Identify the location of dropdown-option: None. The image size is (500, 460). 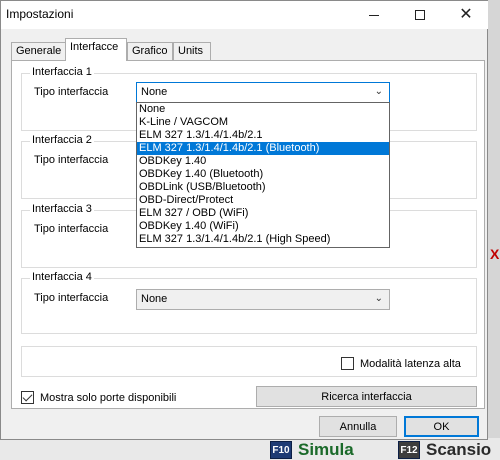
(263, 109).